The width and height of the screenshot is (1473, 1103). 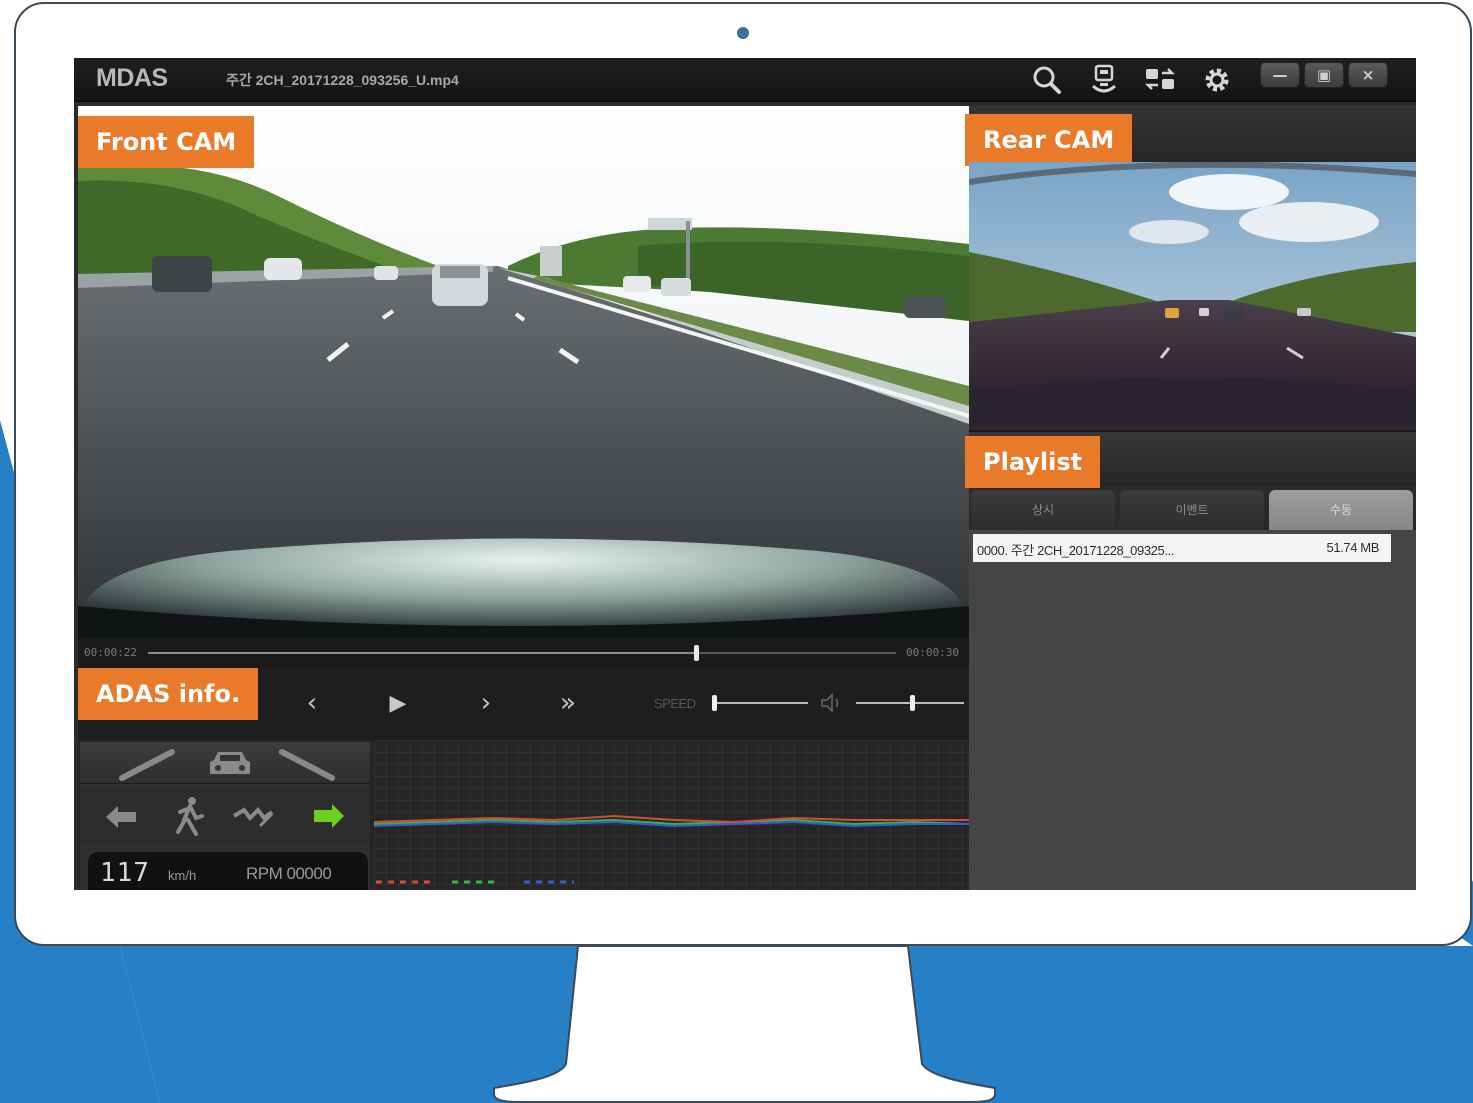 I want to click on playlist-label: Playlist, so click(x=1033, y=462).